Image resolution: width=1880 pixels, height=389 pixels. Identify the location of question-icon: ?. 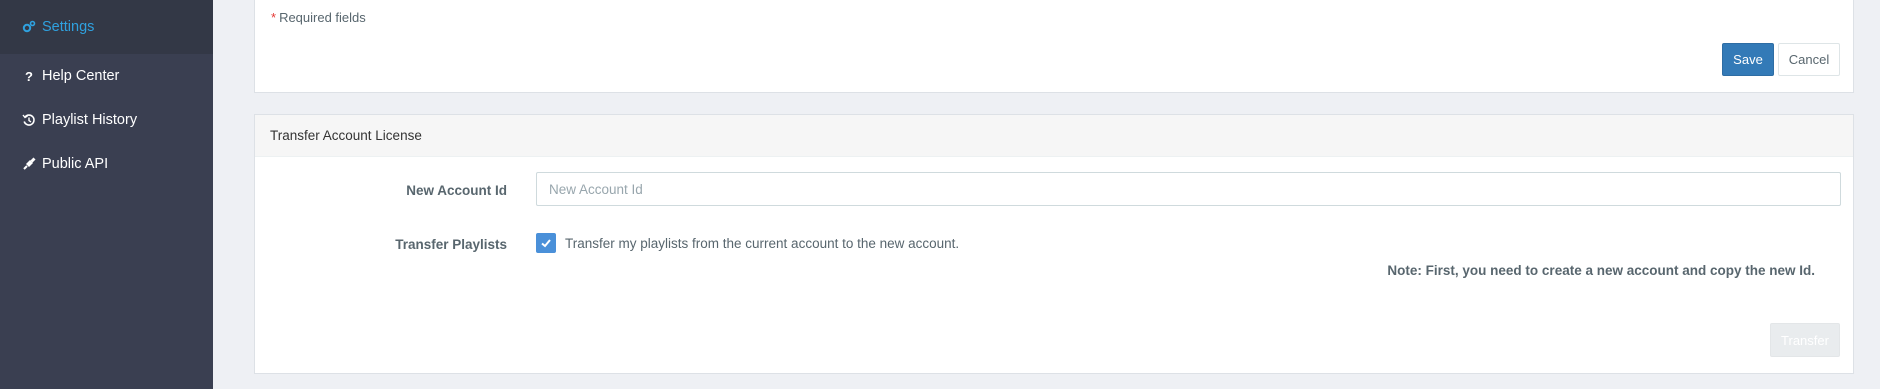
(29, 76).